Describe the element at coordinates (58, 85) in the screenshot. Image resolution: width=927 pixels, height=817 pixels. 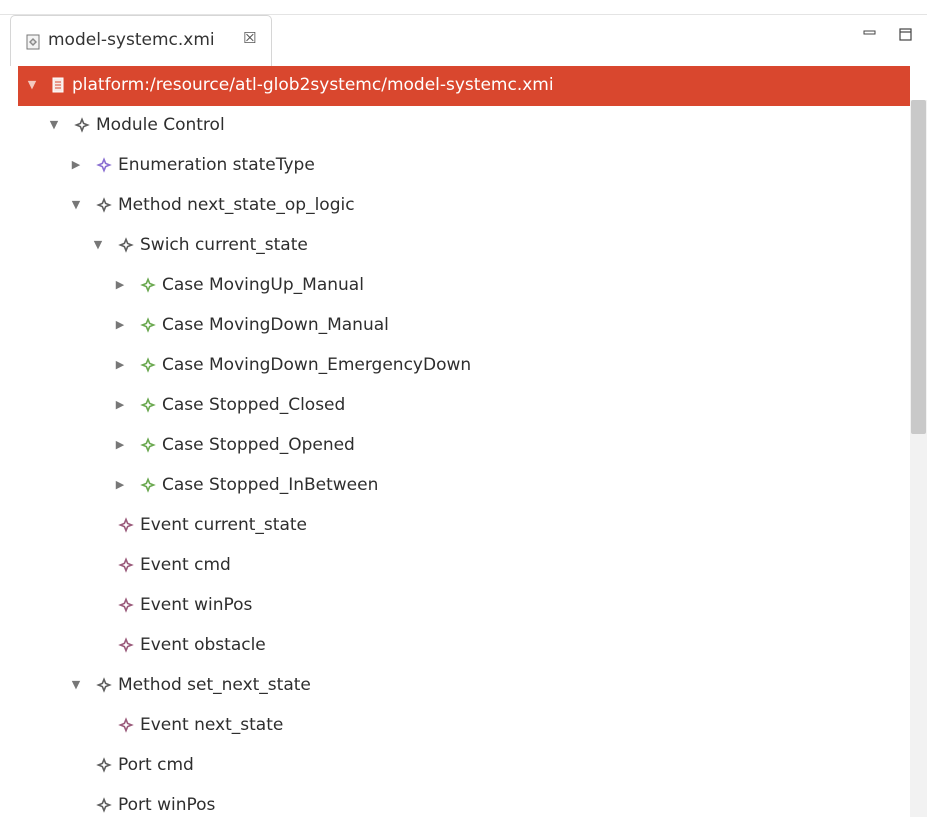
I see `resource-file-icon` at that location.